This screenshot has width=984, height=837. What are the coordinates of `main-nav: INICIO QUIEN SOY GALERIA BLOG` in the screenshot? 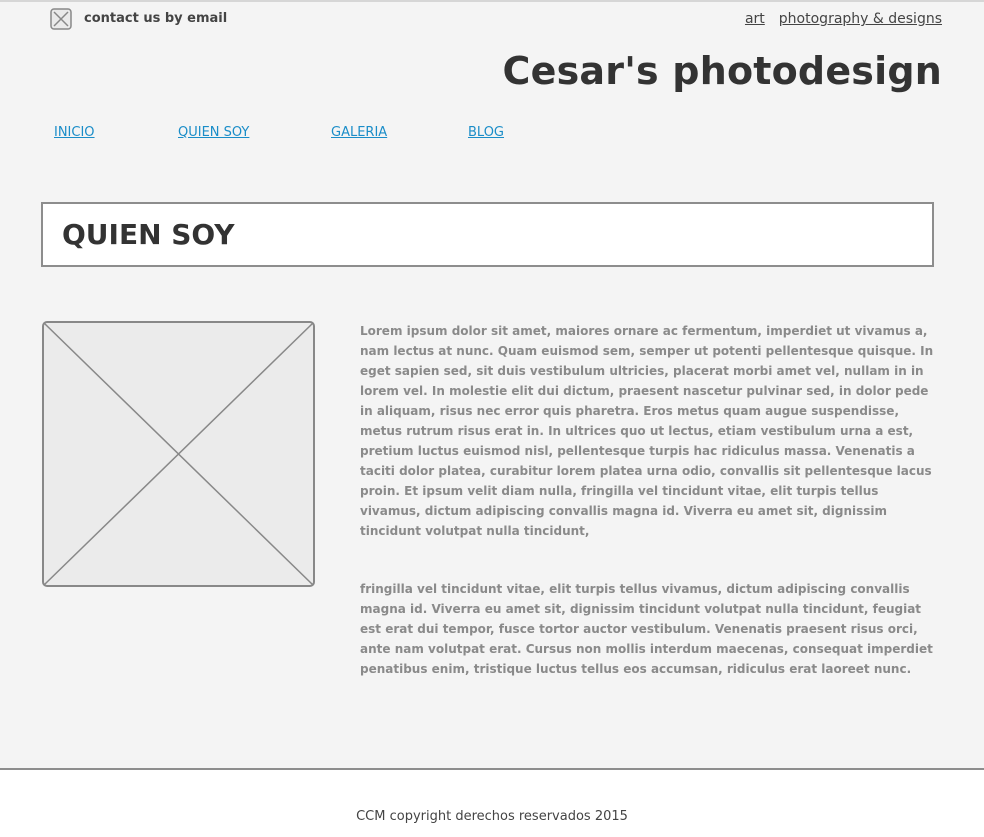 It's located at (304, 133).